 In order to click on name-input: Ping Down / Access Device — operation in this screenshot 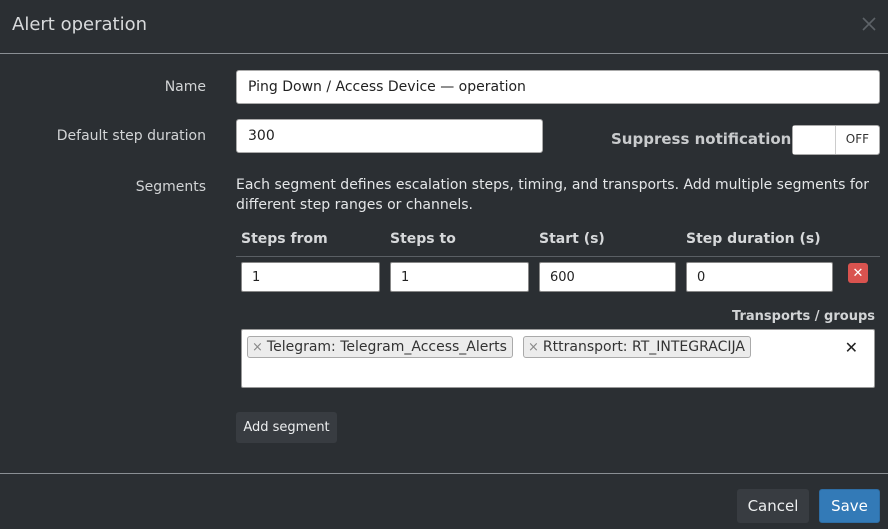, I will do `click(558, 87)`.